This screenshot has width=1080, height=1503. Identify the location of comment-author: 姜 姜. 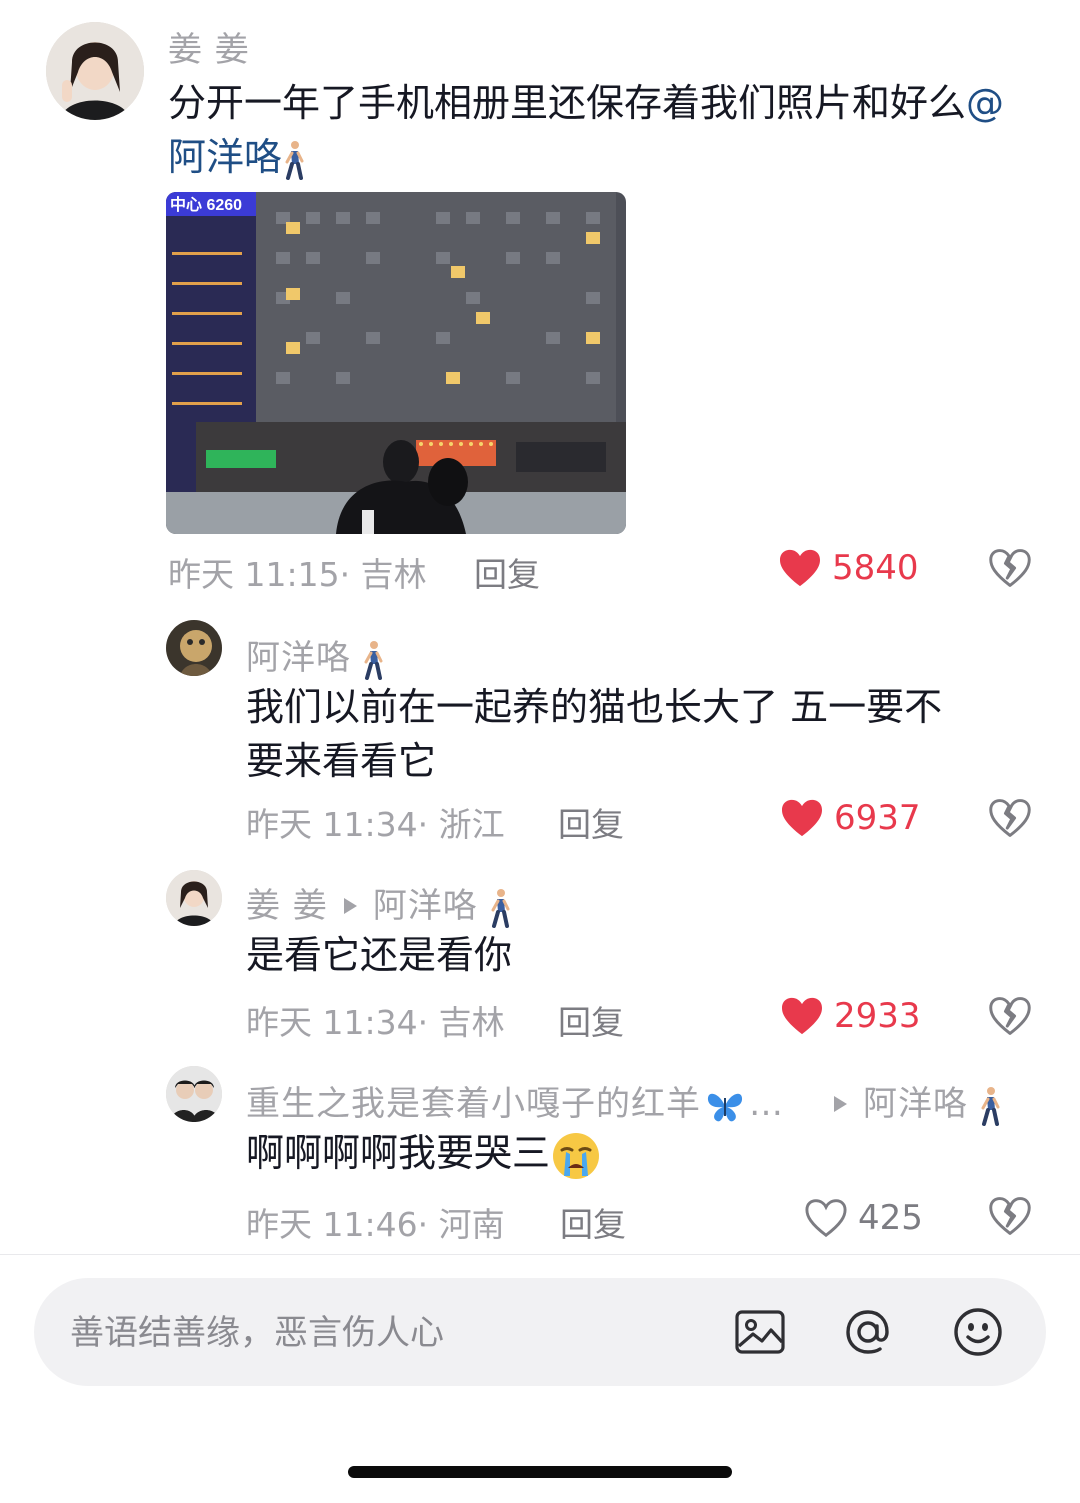
(209, 46).